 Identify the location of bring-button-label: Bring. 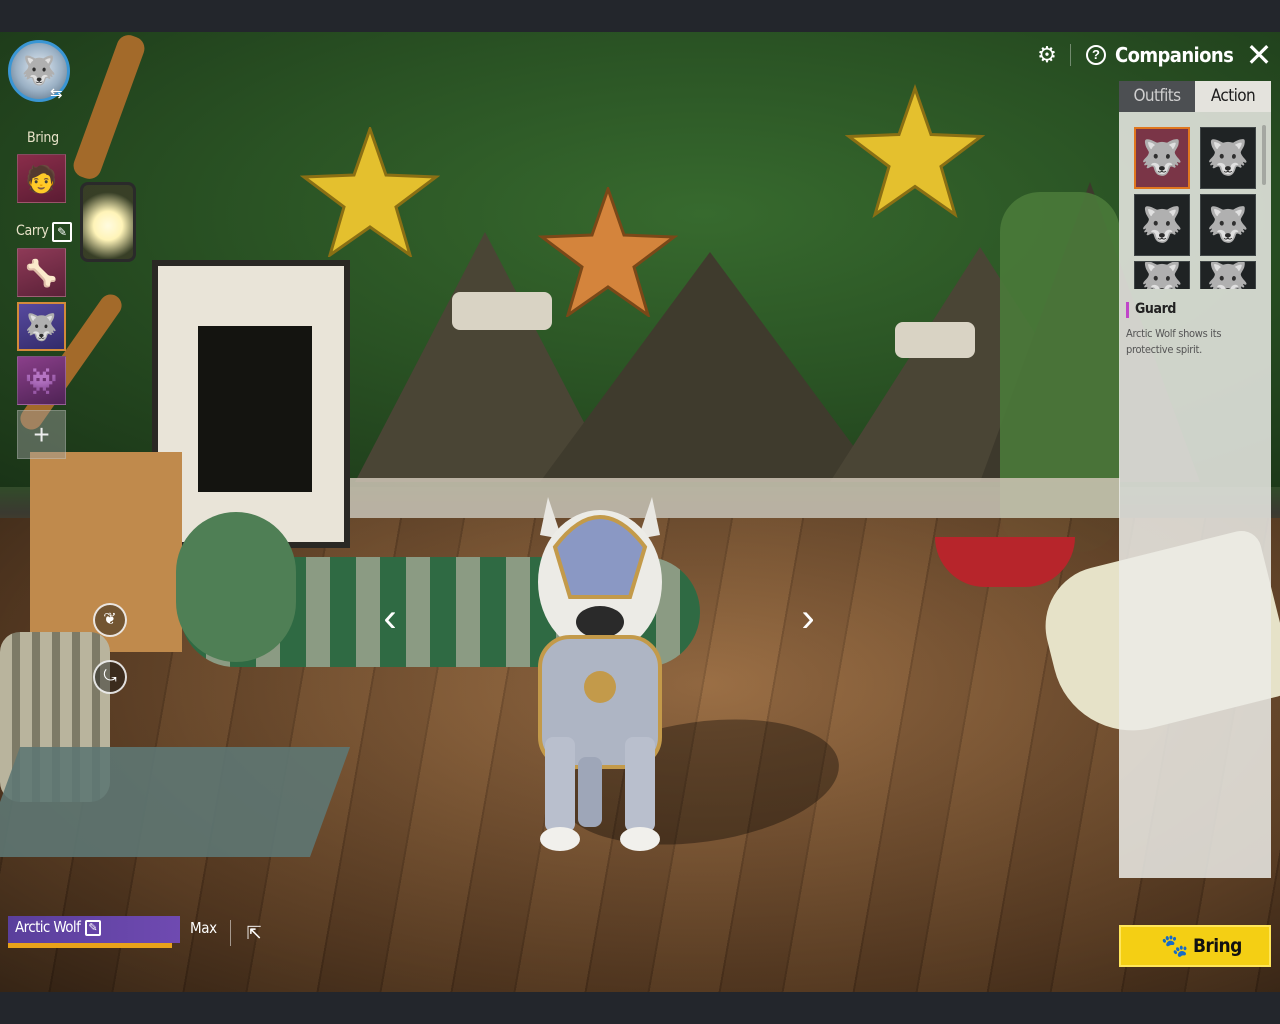
(1217, 946).